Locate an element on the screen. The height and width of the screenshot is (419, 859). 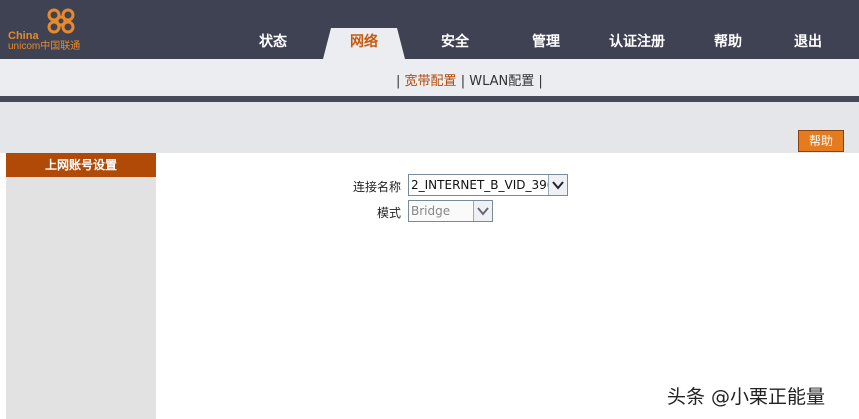
nav-tab-status: 状态 is located at coordinates (273, 43).